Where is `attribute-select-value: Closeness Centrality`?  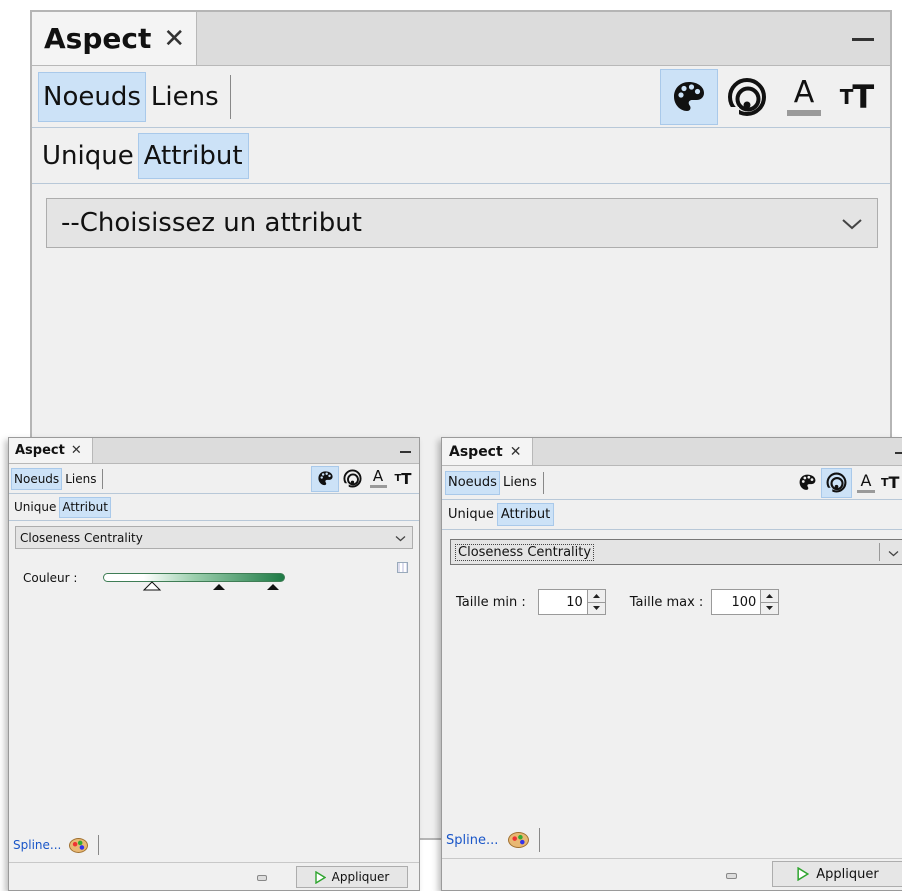
attribute-select-value: Closeness Centrality is located at coordinates (81, 537).